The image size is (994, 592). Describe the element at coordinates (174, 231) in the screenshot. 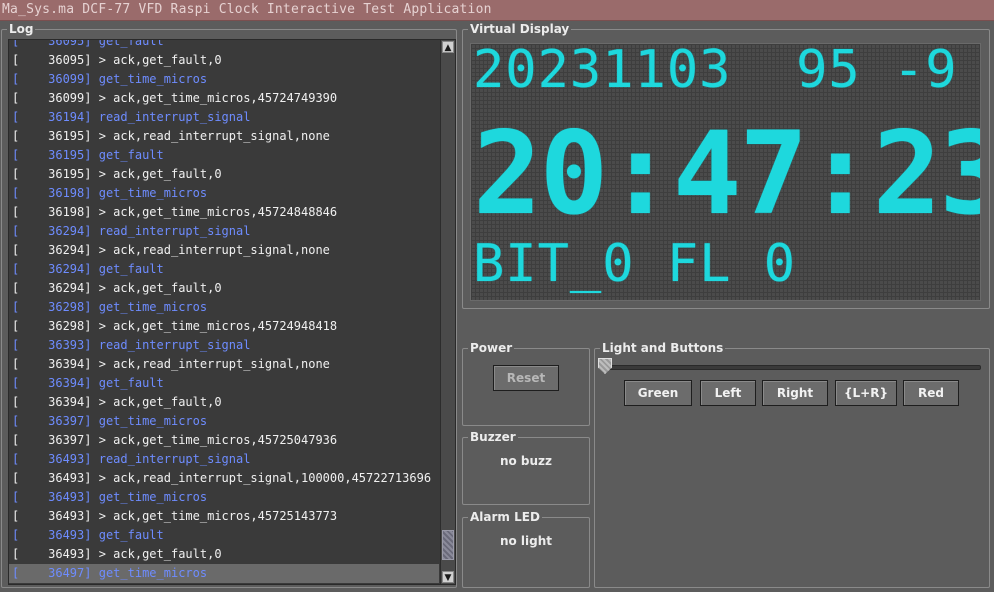

I see `log-message: read_interrupt_signal` at that location.